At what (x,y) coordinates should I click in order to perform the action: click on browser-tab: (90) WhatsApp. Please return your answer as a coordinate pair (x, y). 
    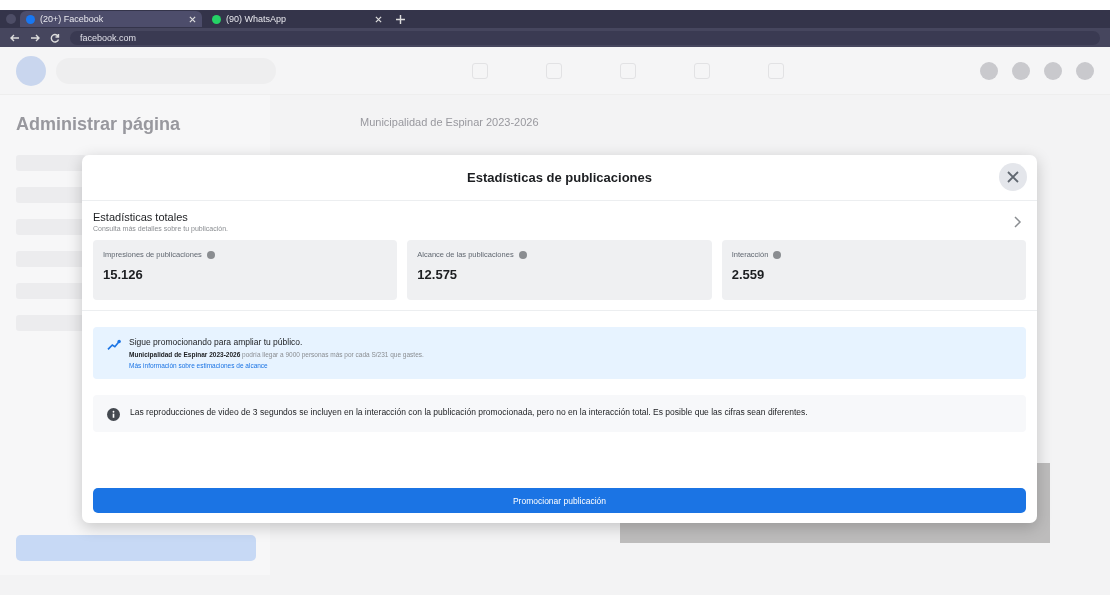
    Looking at the image, I should click on (297, 19).